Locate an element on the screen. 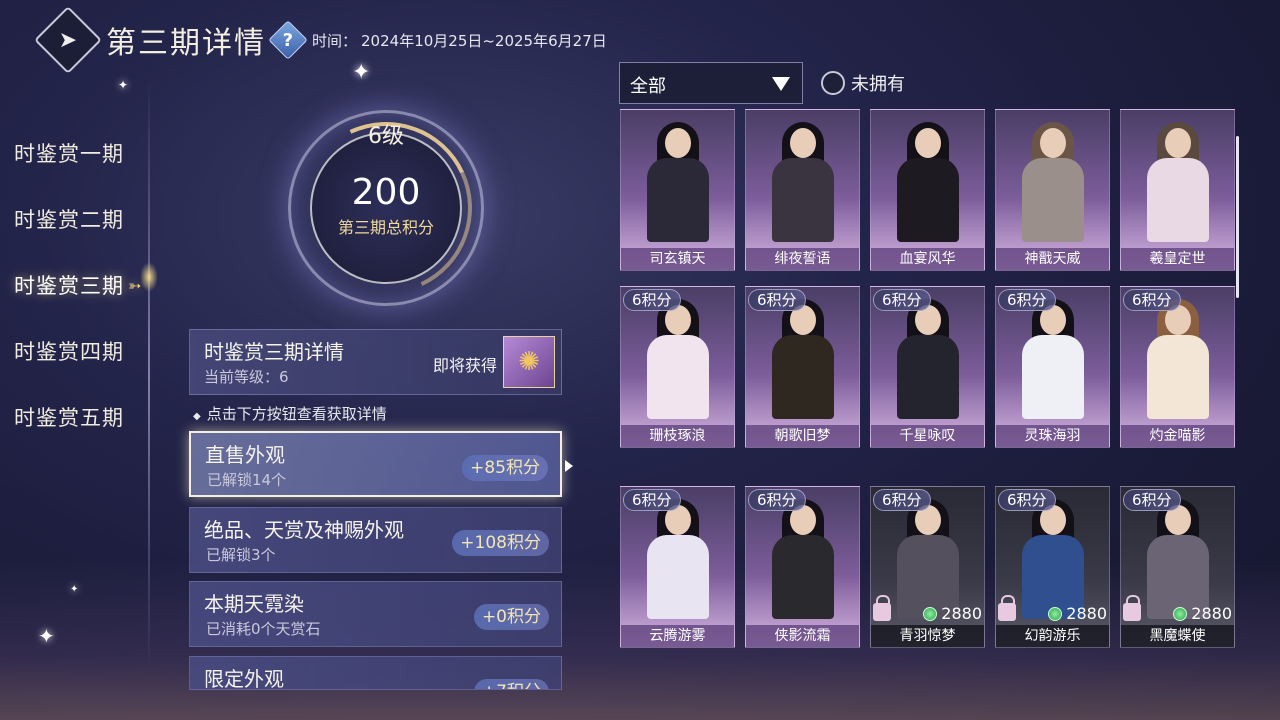 This screenshot has height=720, width=1280. radio-button is located at coordinates (833, 83).